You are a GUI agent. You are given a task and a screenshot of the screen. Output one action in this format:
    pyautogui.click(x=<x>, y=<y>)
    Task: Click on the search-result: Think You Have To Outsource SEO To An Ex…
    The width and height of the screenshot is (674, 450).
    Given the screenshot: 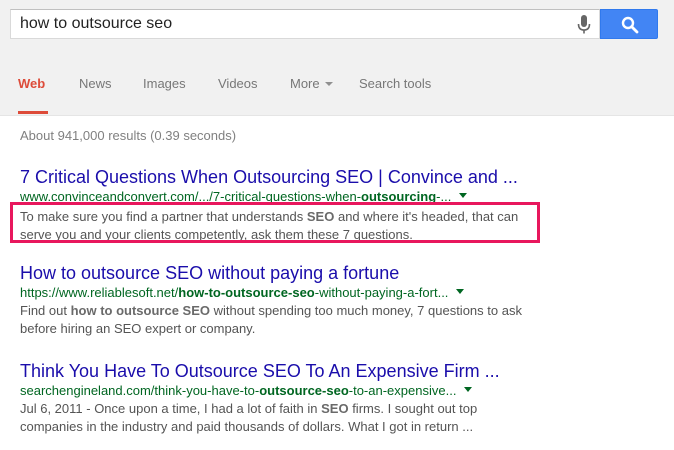 What is the action you would take?
    pyautogui.click(x=280, y=398)
    